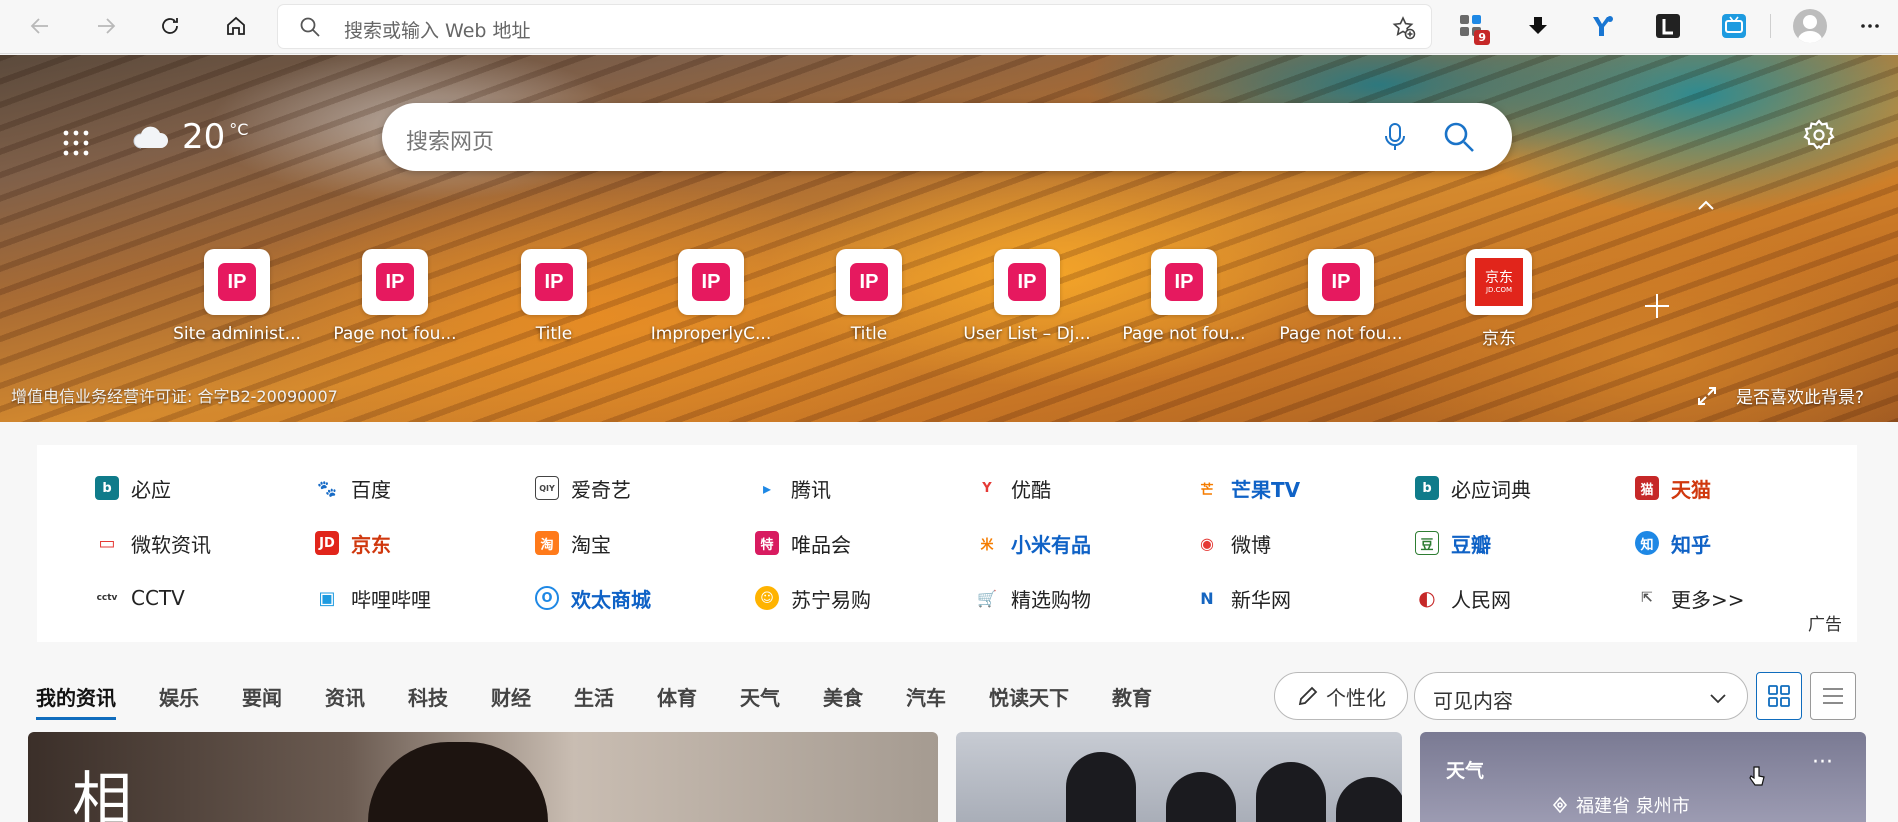 Image resolution: width=1898 pixels, height=822 pixels. What do you see at coordinates (1453, 543) in the screenshot?
I see `site-link: 豆豆瓣` at bounding box center [1453, 543].